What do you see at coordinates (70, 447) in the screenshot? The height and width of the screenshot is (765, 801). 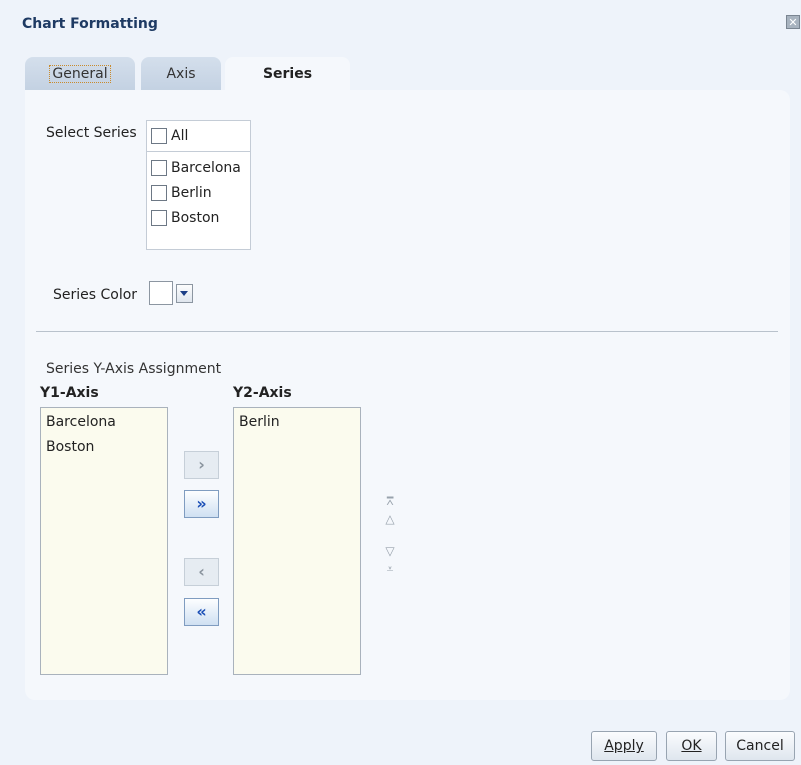 I see `list-item: Boston` at bounding box center [70, 447].